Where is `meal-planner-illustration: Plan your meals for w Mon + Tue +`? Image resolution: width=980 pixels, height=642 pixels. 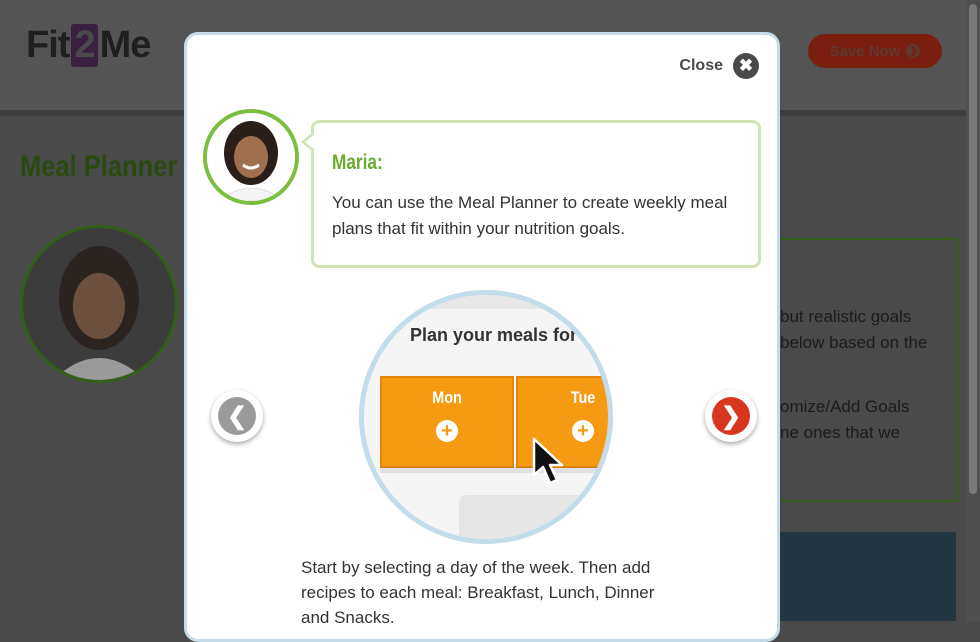
meal-planner-illustration: Plan your meals for w Mon + Tue + is located at coordinates (486, 417).